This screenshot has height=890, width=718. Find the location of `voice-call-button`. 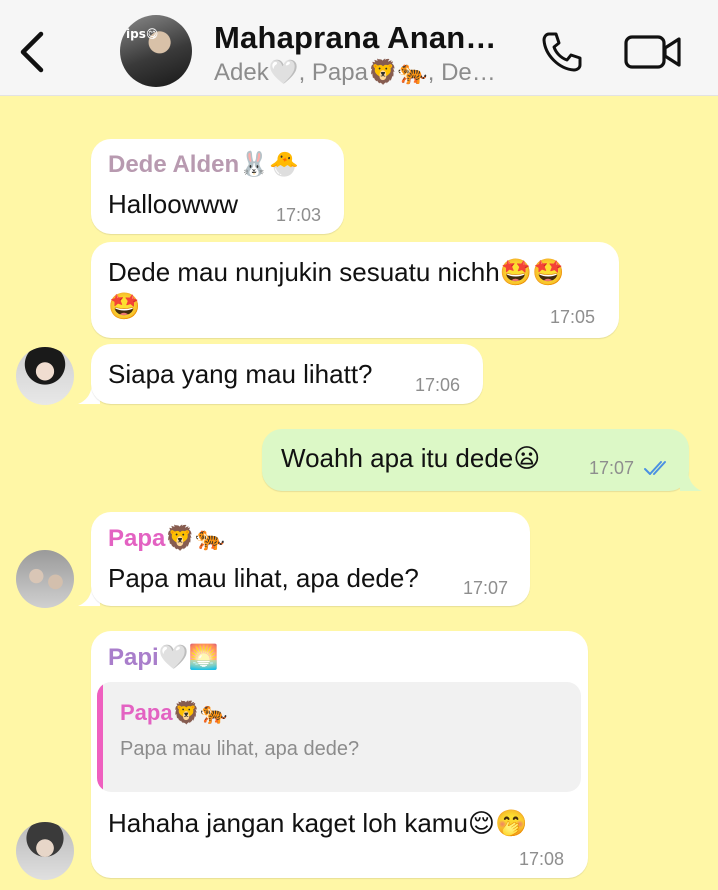

voice-call-button is located at coordinates (562, 52).